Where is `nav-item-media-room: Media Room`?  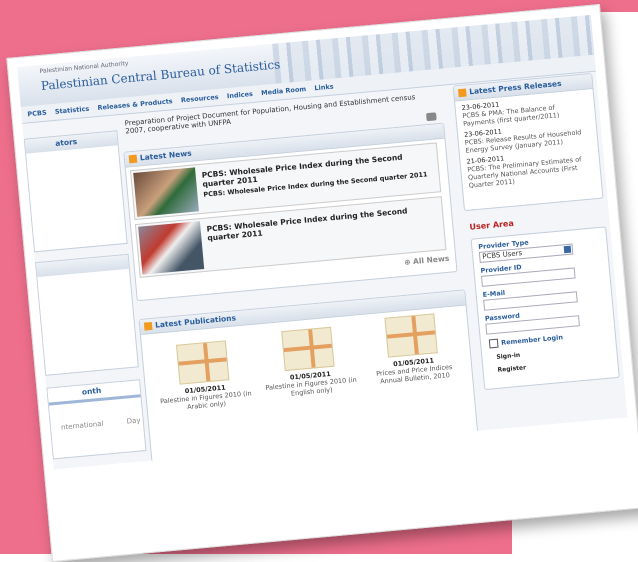
nav-item-media-room: Media Room is located at coordinates (283, 91).